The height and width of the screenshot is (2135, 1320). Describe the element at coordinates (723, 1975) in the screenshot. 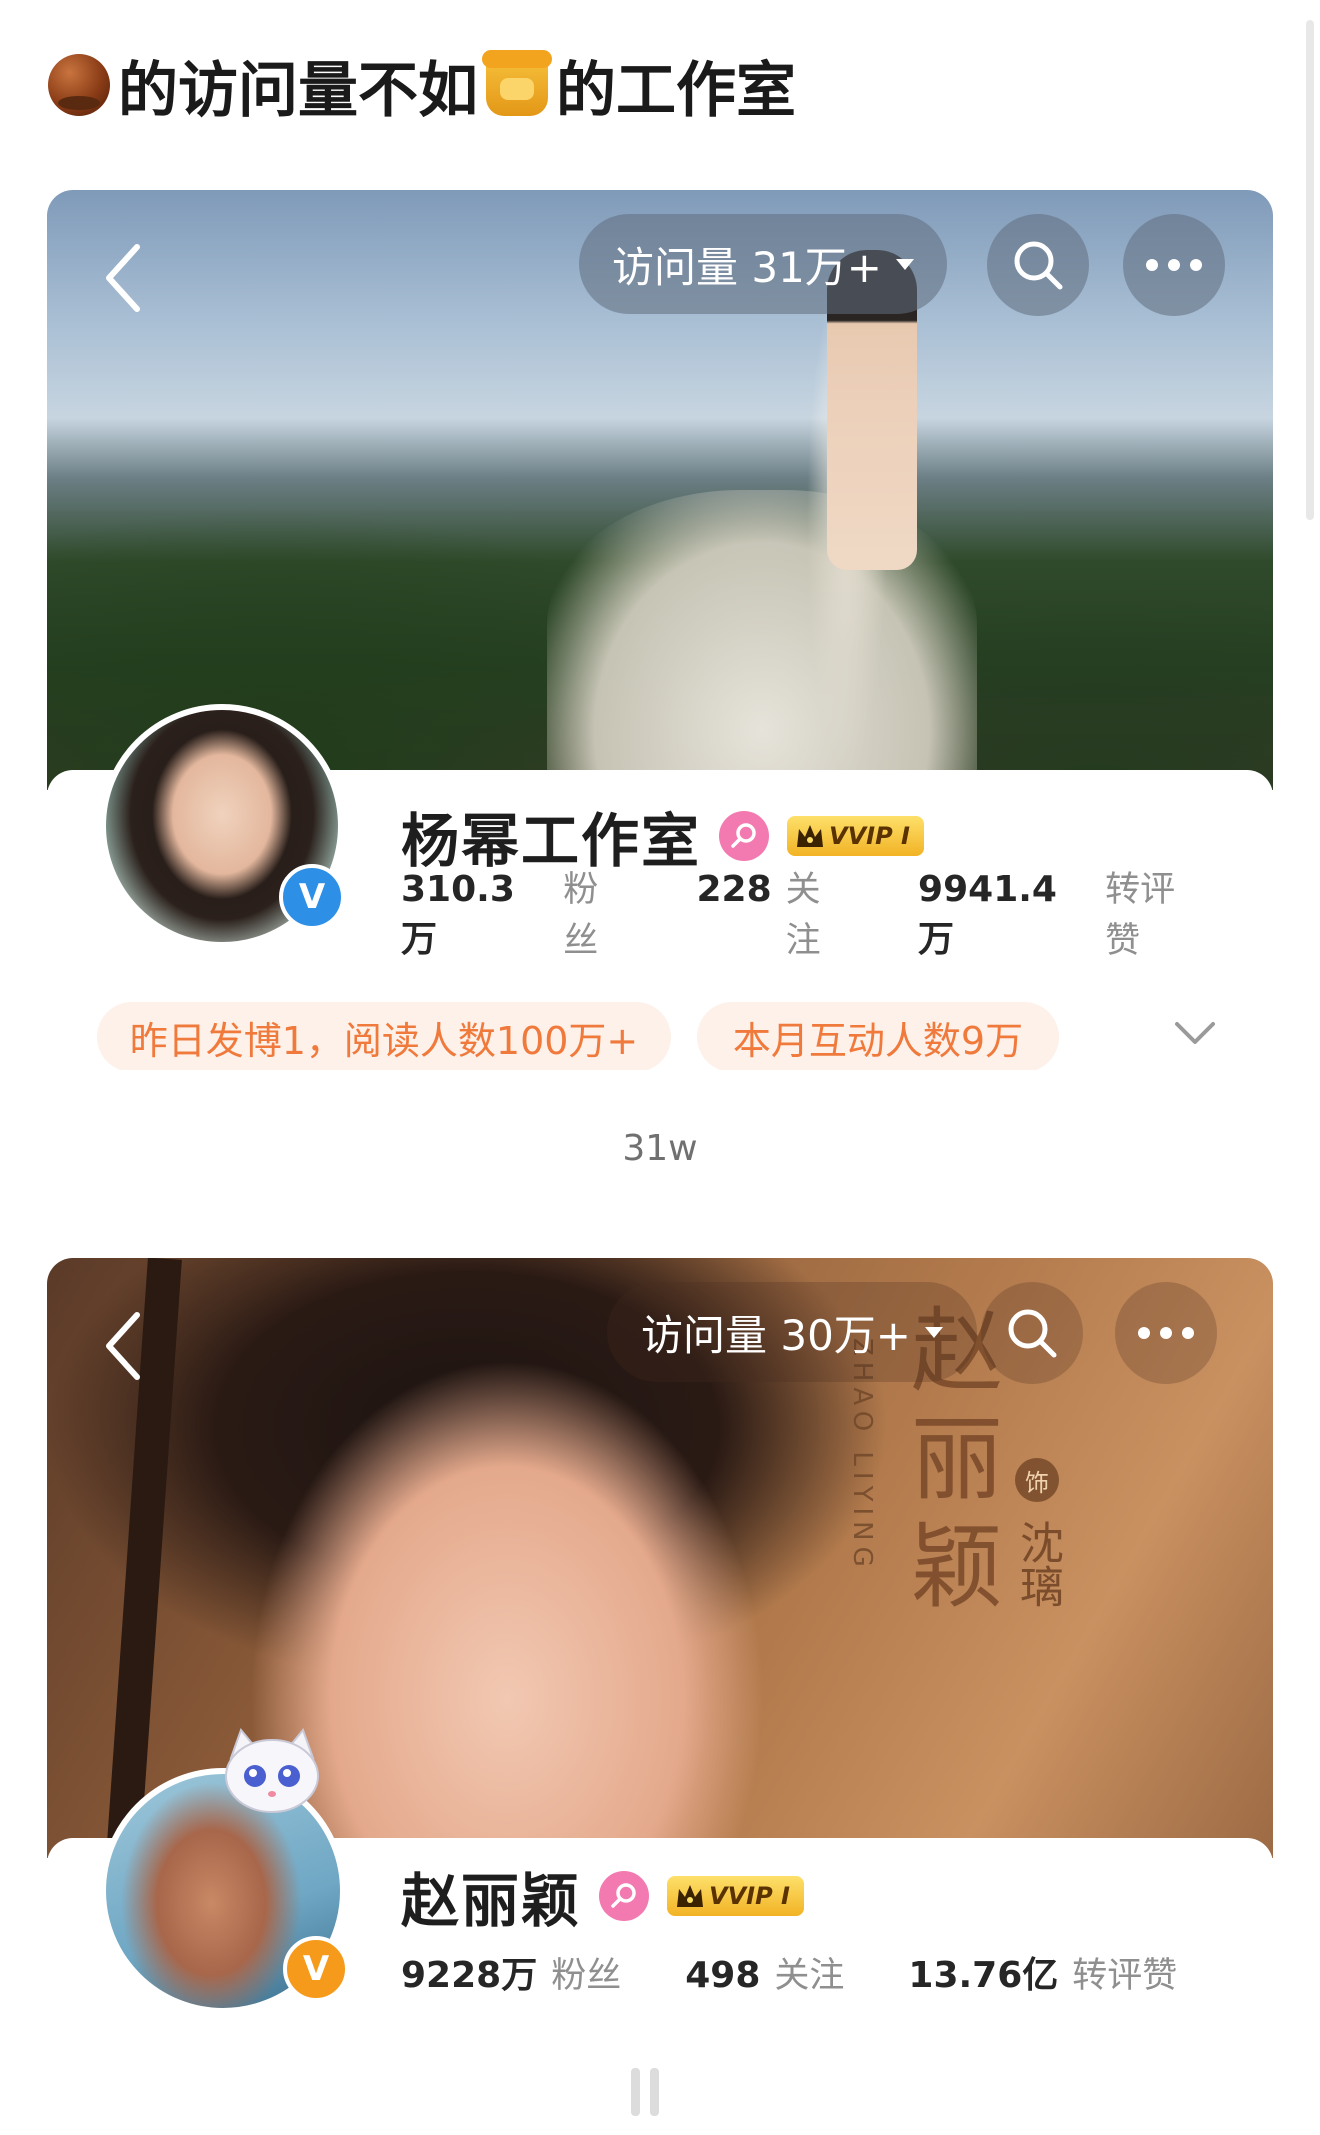

I see `stat-value: 498` at that location.